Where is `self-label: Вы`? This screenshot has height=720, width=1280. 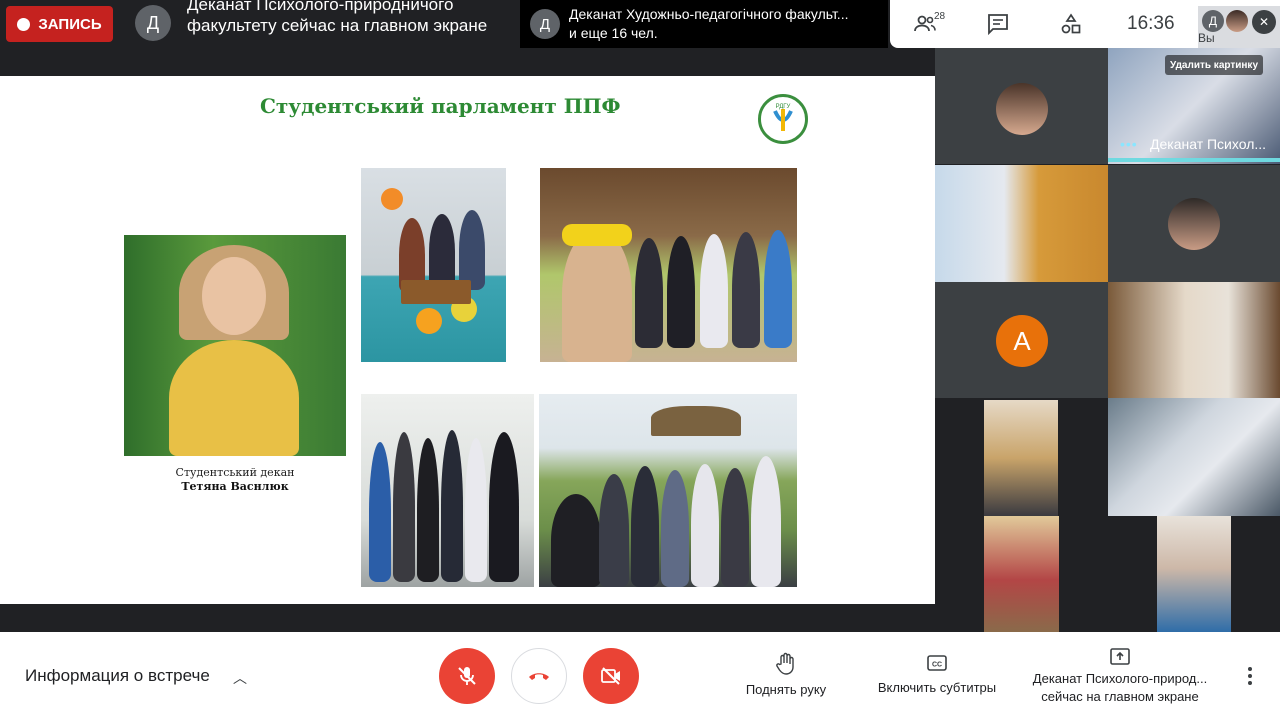
self-label: Вы is located at coordinates (1206, 38).